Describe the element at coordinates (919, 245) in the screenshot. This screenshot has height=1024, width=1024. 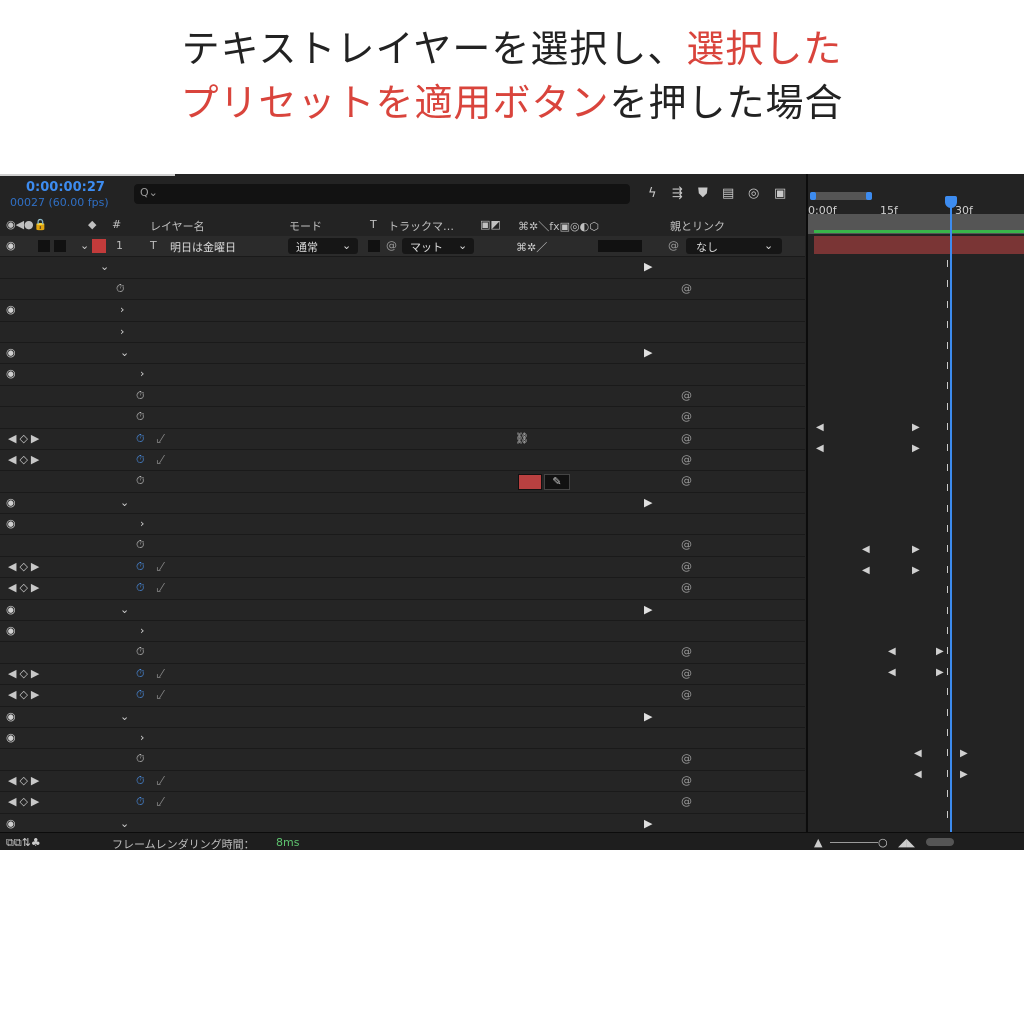
I see `layer-duration-bar` at that location.